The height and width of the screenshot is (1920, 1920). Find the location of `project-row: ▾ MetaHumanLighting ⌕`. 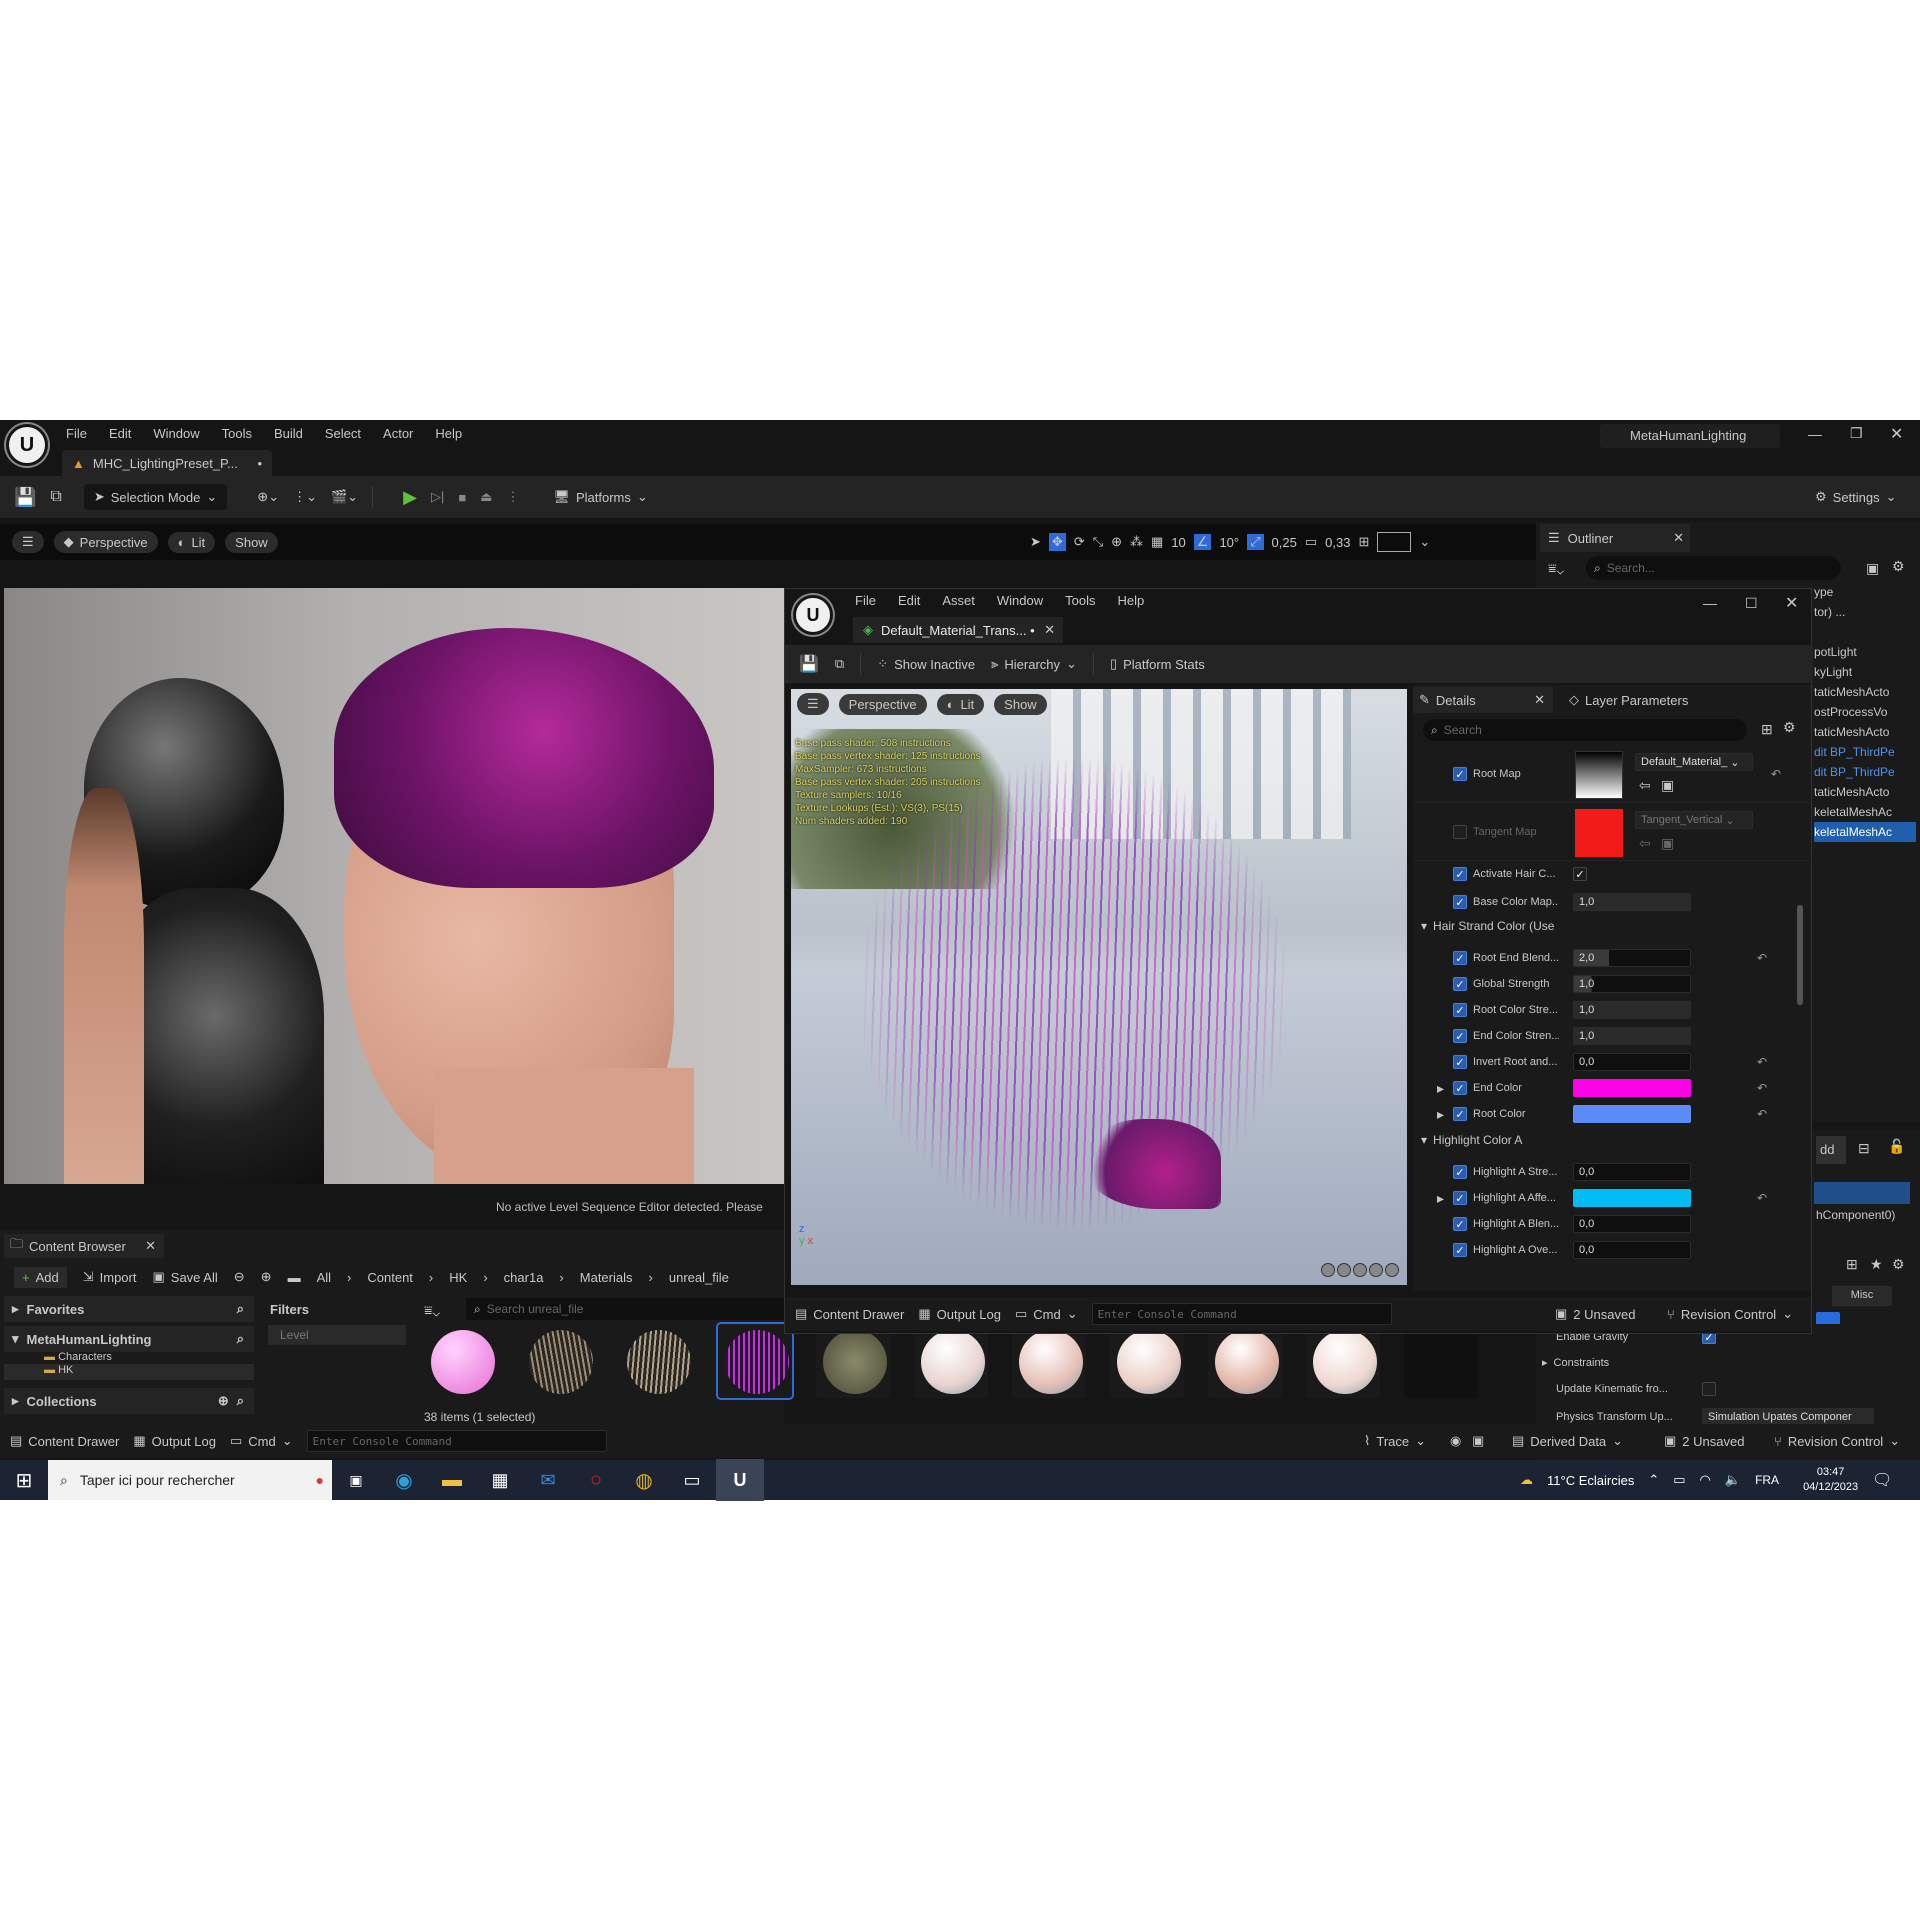

project-row: ▾ MetaHumanLighting ⌕ is located at coordinates (129, 1339).